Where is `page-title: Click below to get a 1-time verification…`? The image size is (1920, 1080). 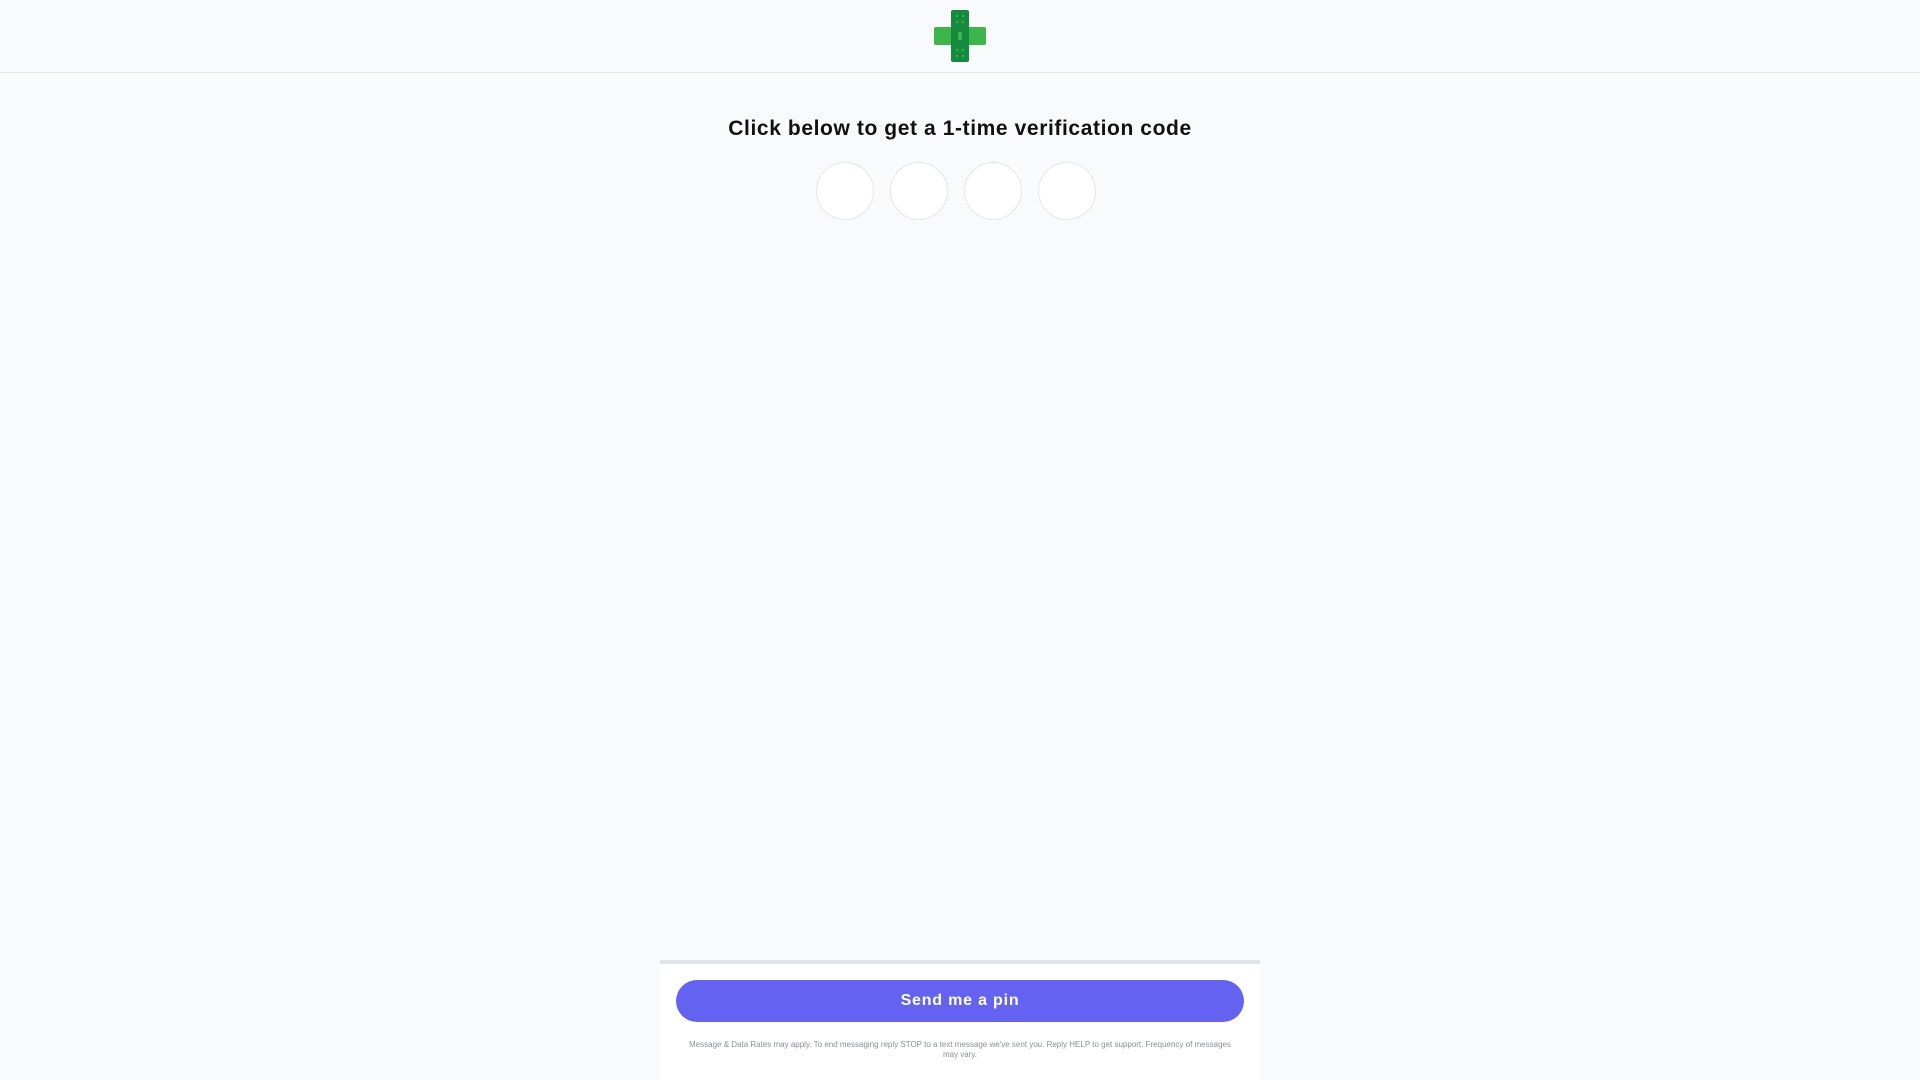
page-title: Click below to get a 1-time verification… is located at coordinates (960, 128).